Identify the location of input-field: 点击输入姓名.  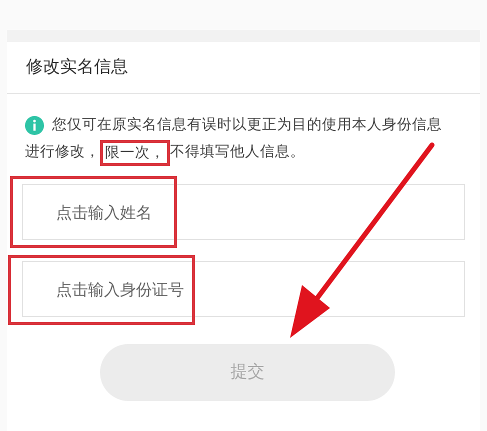
(243, 212).